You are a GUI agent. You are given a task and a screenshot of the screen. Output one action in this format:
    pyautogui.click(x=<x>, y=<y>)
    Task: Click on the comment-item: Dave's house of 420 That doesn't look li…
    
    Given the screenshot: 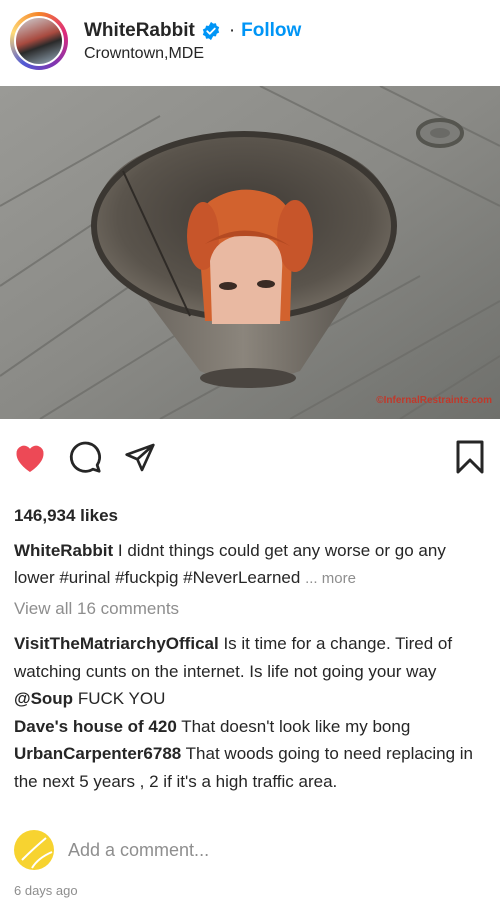 What is the action you would take?
    pyautogui.click(x=251, y=727)
    